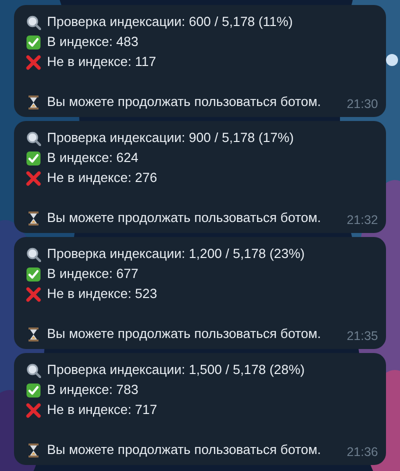 The image size is (400, 471). Describe the element at coordinates (362, 336) in the screenshot. I see `message-time: 21:35` at that location.